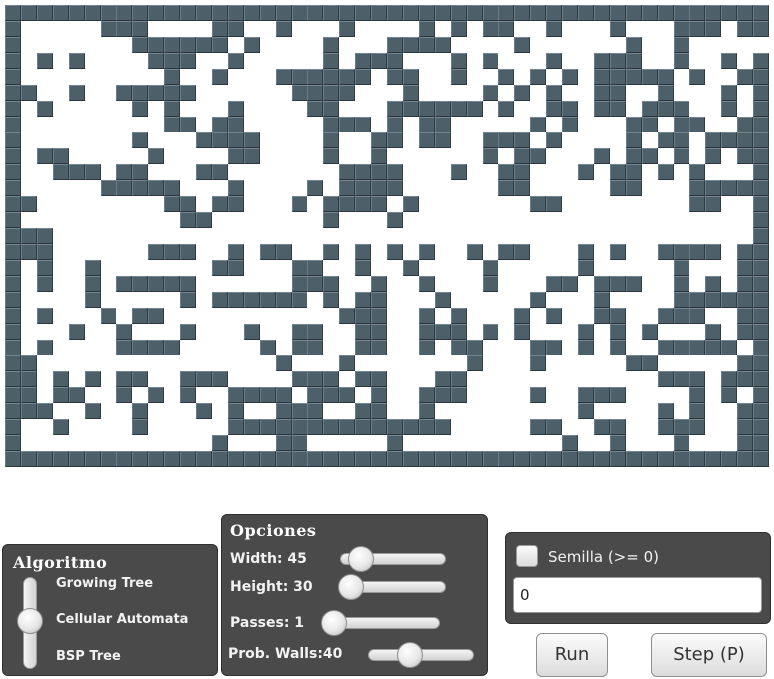 This screenshot has width=774, height=679. I want to click on width-slider-knob, so click(361, 559).